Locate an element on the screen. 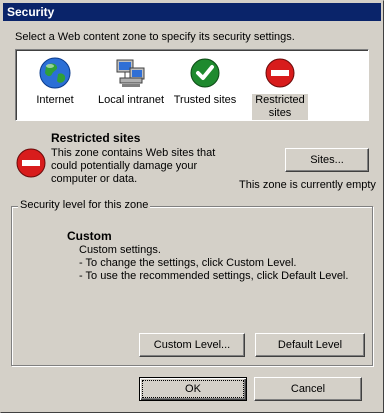  ok-button: OK is located at coordinates (193, 389).